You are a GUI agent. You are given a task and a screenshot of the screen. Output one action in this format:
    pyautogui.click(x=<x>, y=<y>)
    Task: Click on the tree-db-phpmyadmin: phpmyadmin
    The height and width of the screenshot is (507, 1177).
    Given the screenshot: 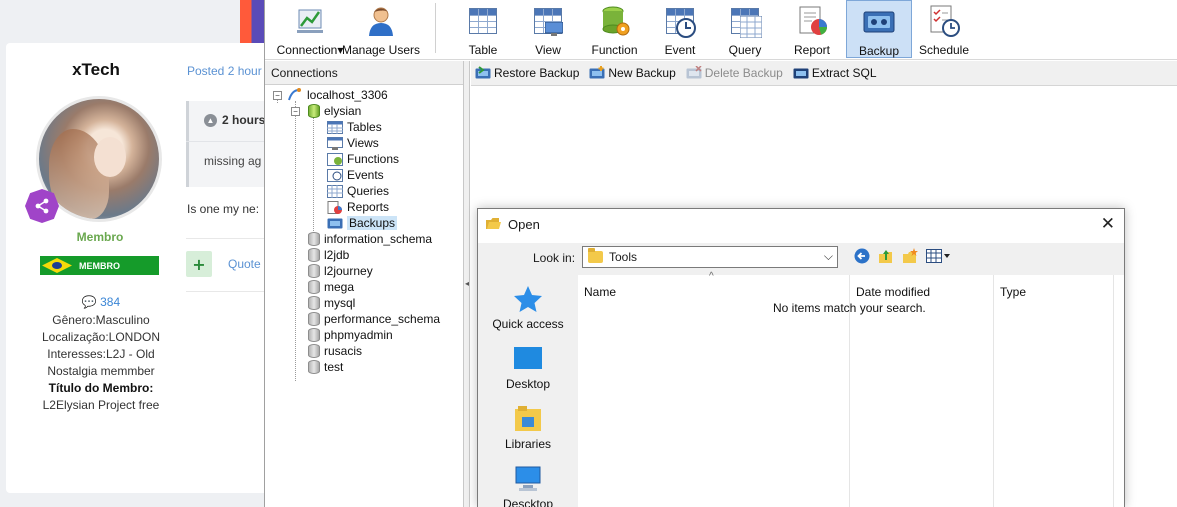 What is the action you would take?
    pyautogui.click(x=350, y=335)
    